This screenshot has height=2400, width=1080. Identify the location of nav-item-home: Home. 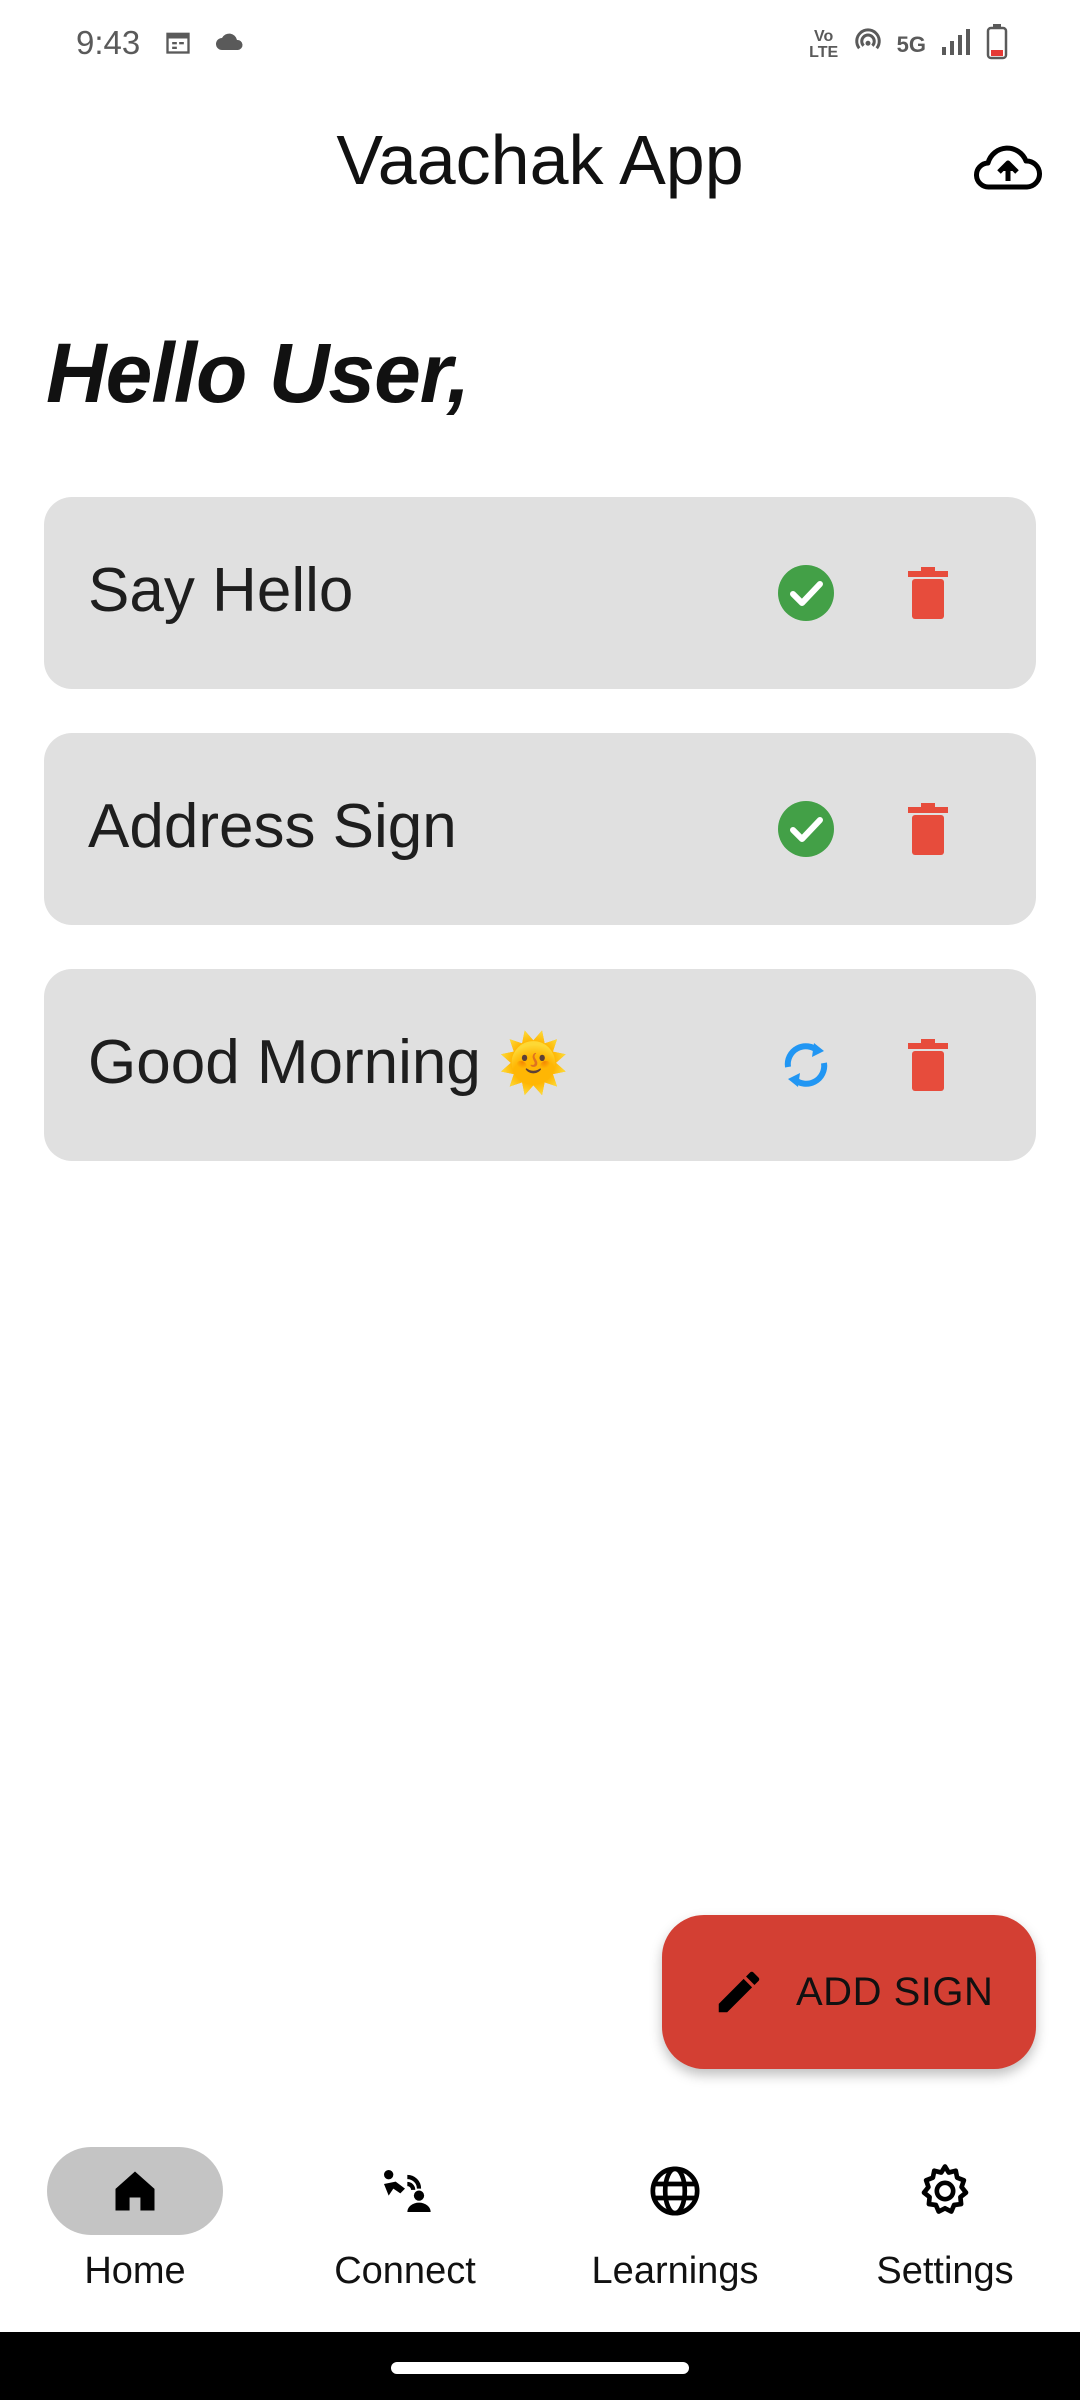
(135, 2230).